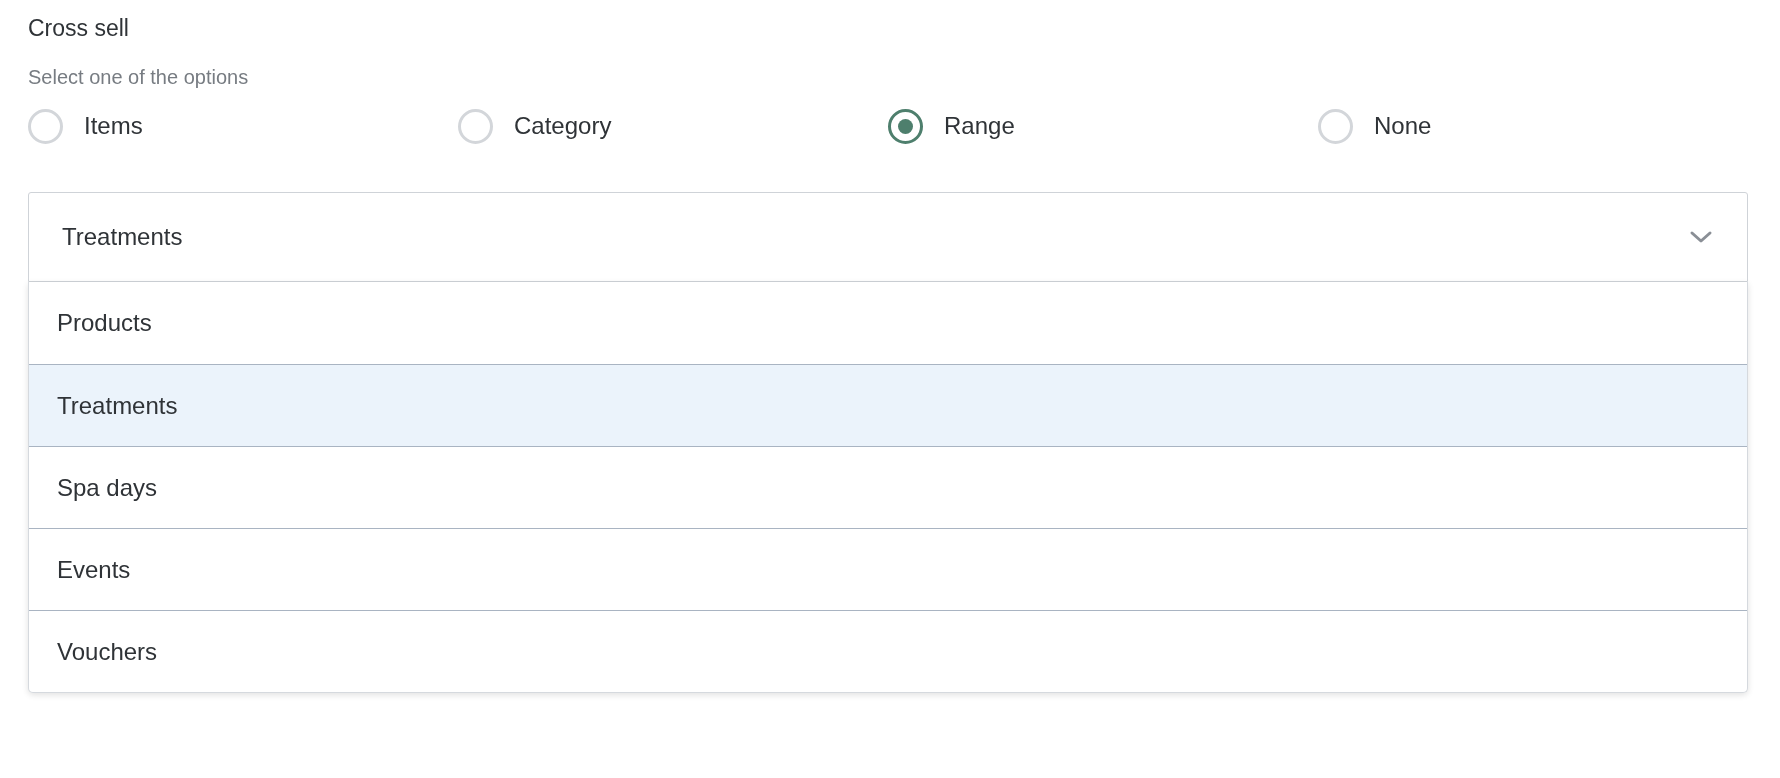  I want to click on dropdown-select: Treatments, so click(888, 237).